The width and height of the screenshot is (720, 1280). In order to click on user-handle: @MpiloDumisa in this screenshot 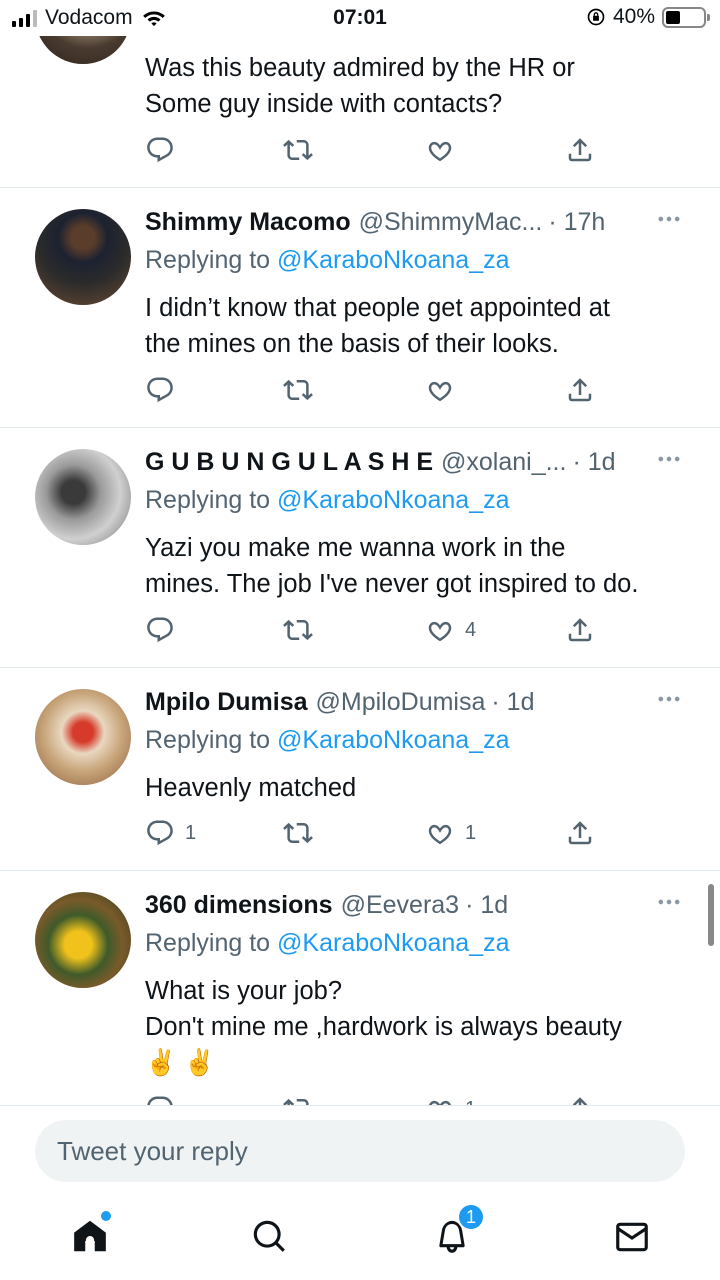, I will do `click(401, 702)`.